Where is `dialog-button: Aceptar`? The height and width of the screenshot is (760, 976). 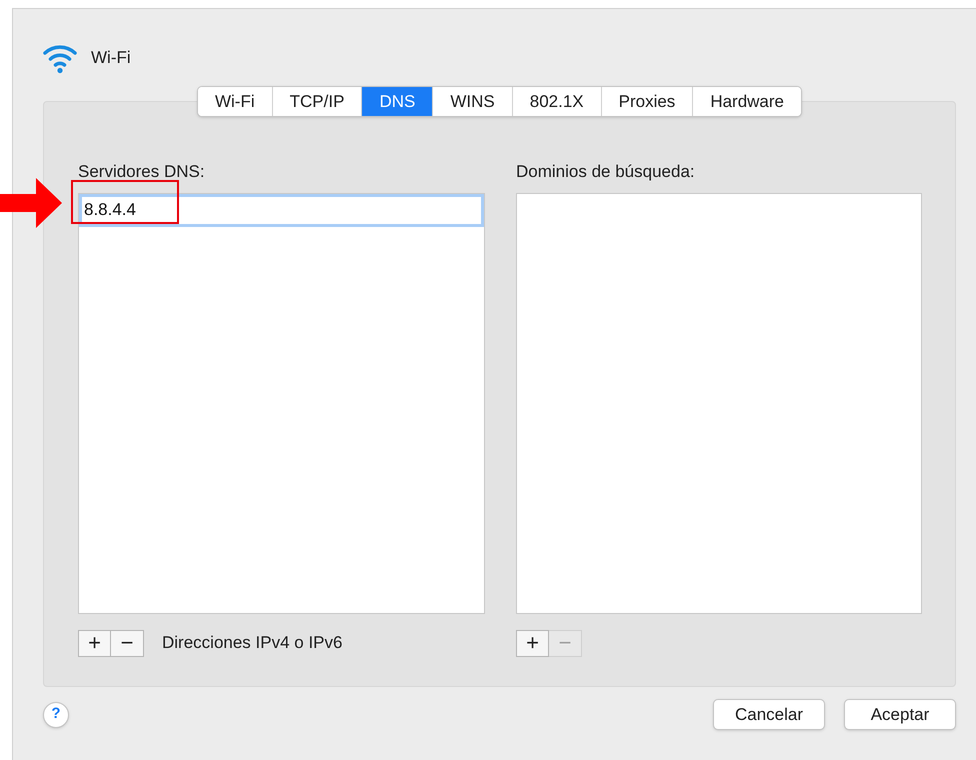
dialog-button: Aceptar is located at coordinates (900, 714).